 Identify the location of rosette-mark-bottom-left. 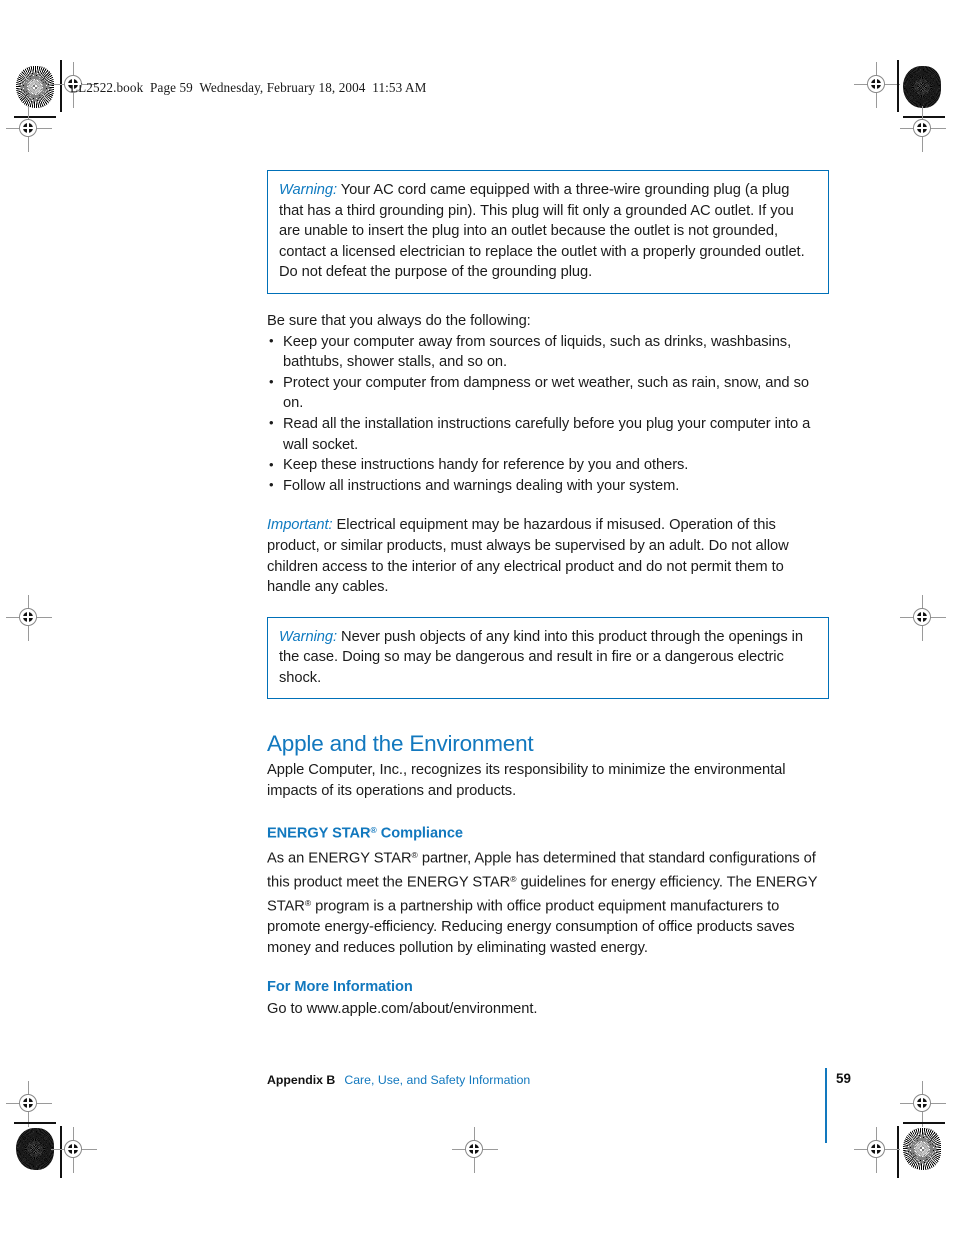
(35, 1149).